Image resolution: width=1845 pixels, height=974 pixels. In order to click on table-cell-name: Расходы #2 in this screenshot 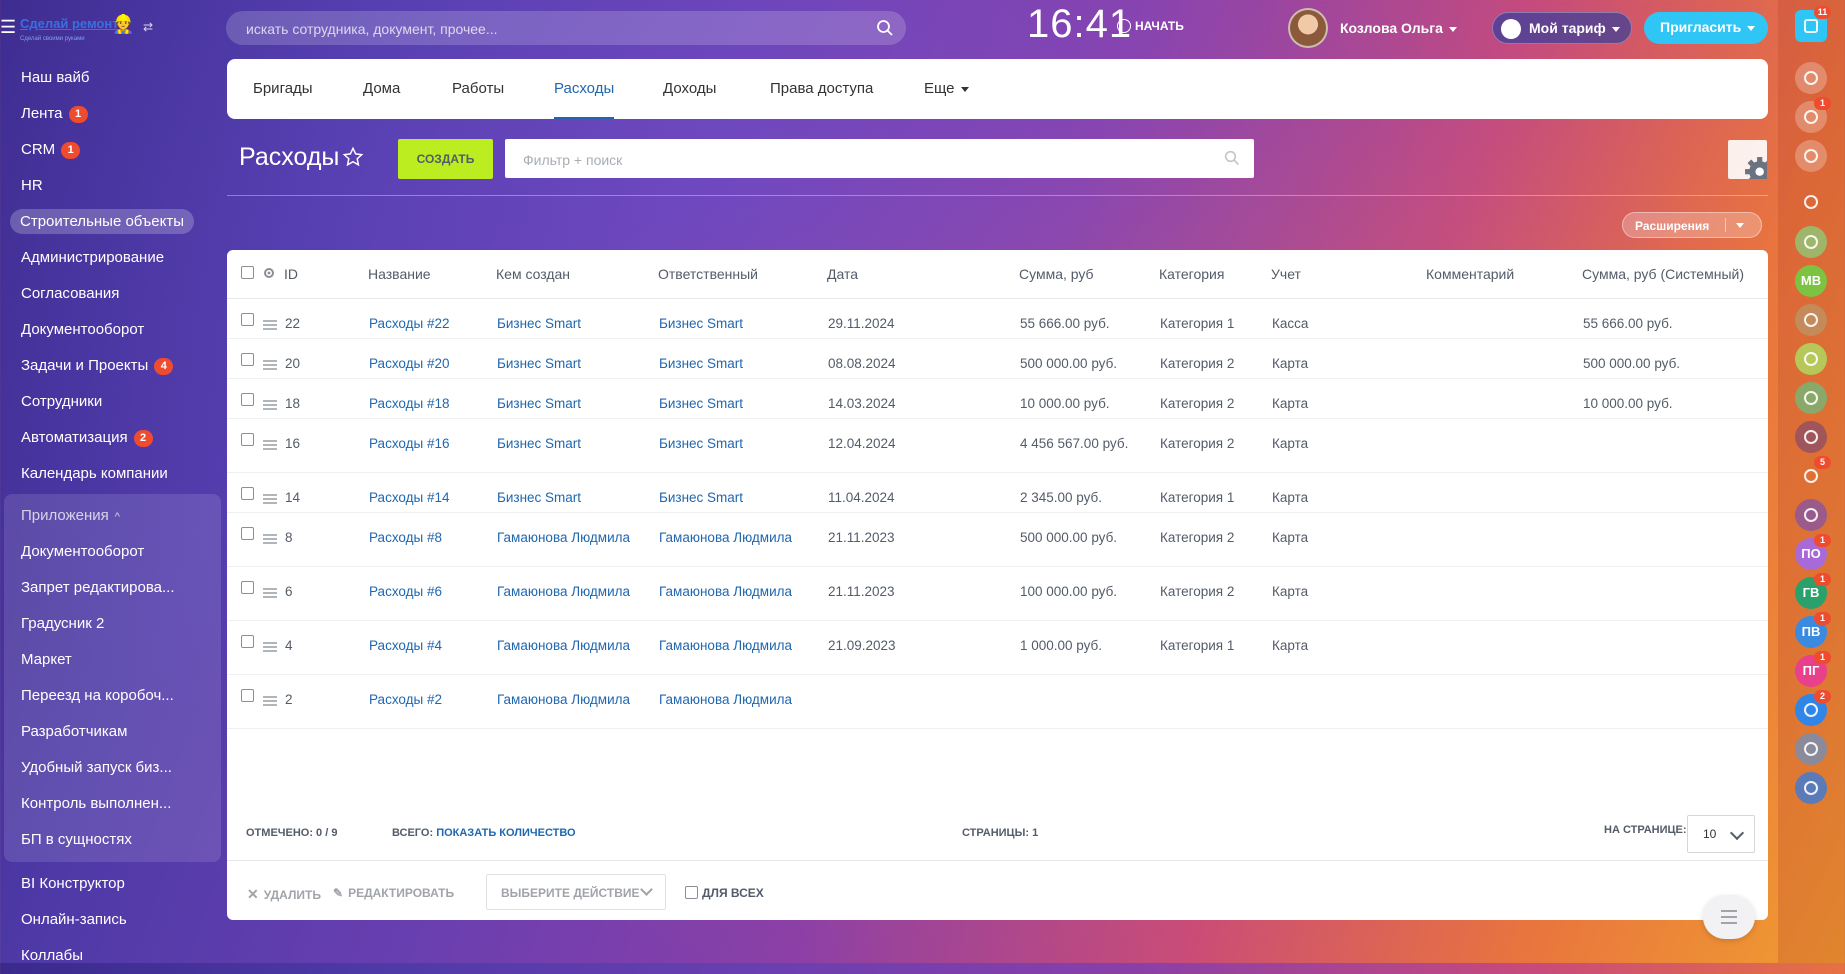, I will do `click(432, 701)`.